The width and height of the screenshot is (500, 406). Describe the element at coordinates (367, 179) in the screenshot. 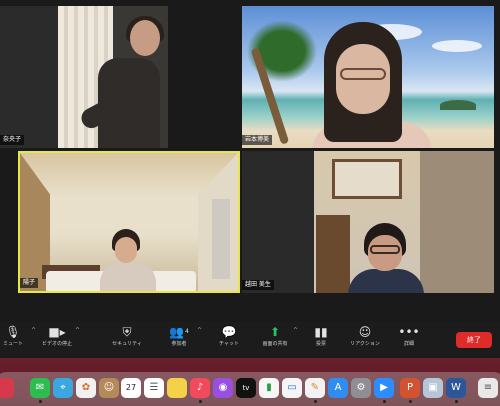

I see `ceiling-frame` at that location.